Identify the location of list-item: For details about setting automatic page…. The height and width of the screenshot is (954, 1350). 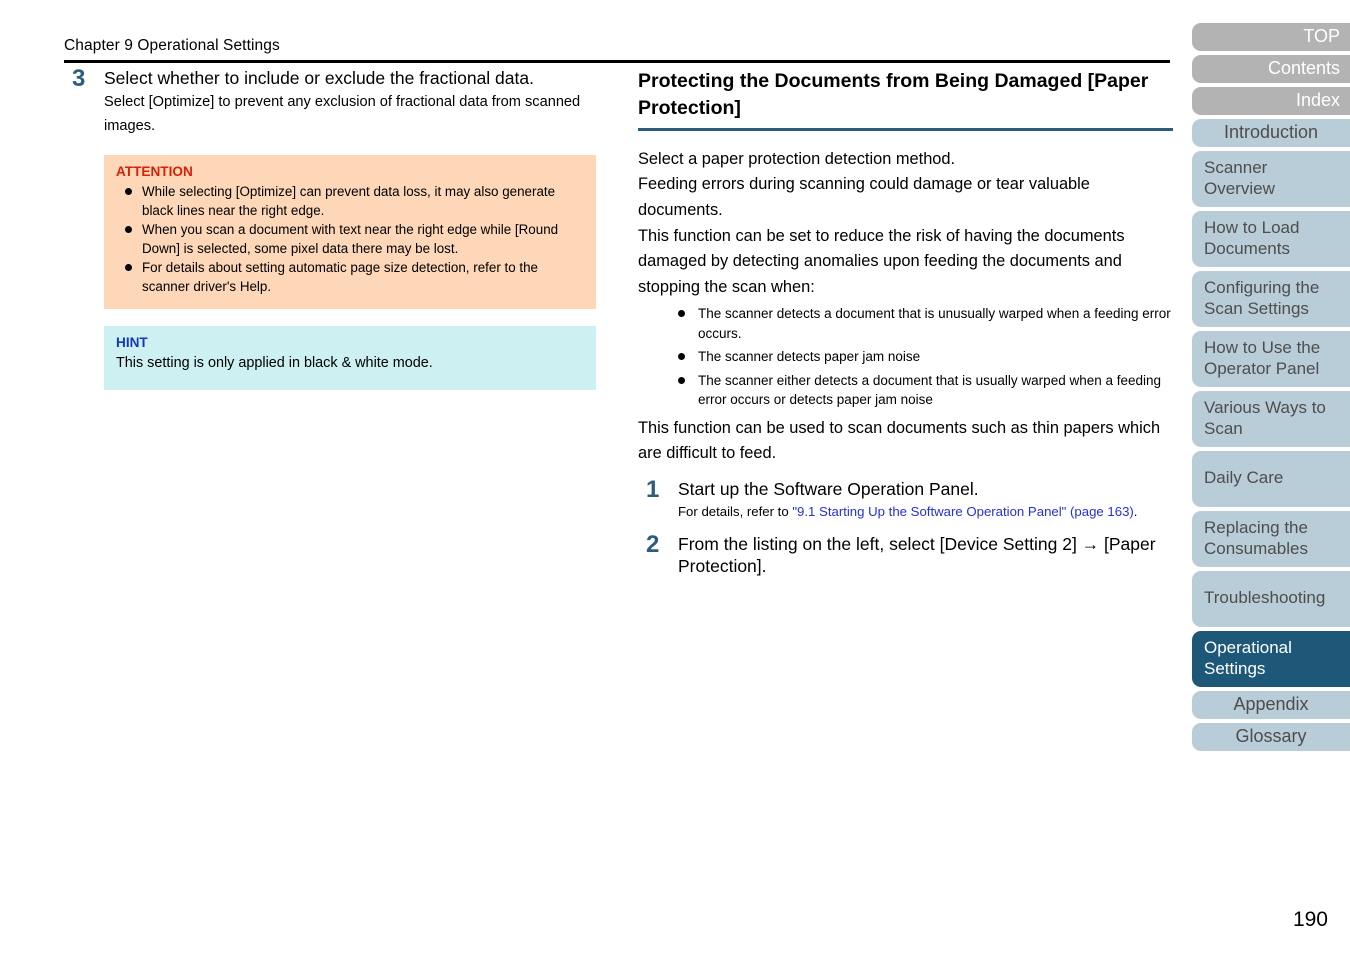
(350, 277).